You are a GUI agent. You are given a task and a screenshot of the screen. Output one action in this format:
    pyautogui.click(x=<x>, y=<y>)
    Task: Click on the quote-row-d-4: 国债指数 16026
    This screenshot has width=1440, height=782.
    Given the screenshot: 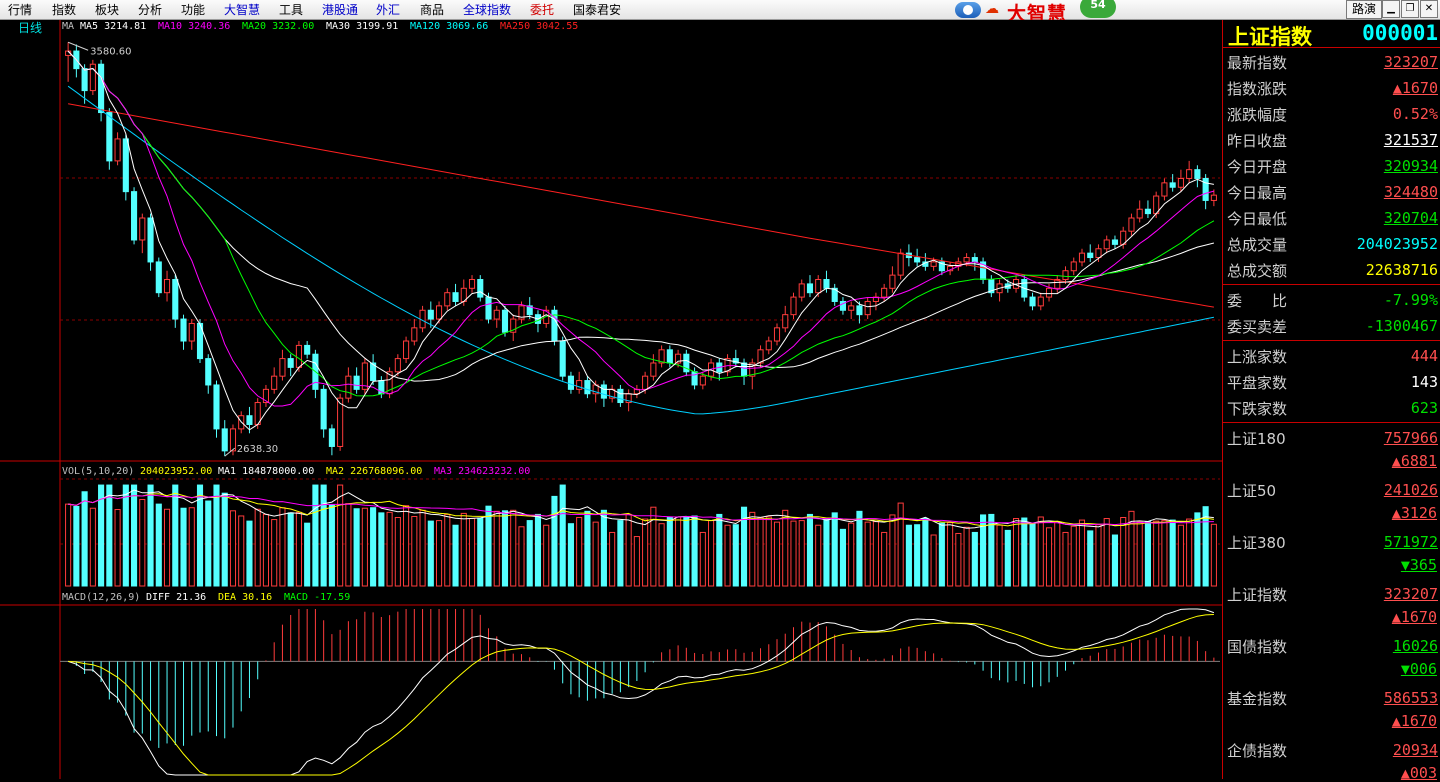 What is the action you would take?
    pyautogui.click(x=1331, y=646)
    